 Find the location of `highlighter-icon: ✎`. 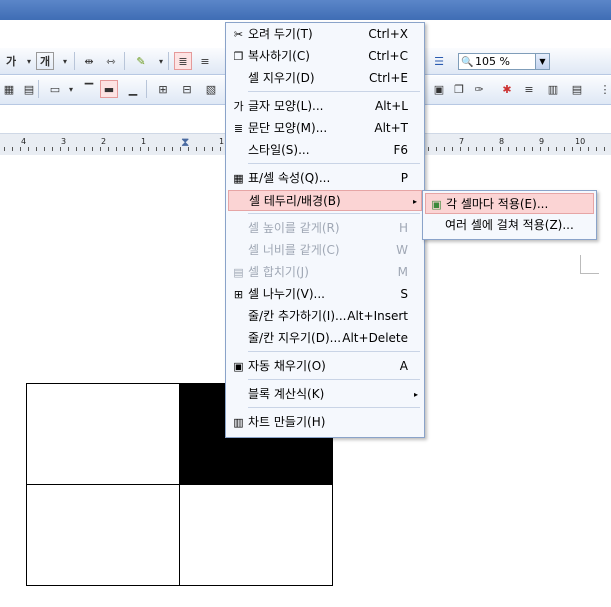

highlighter-icon: ✎ is located at coordinates (141, 61).